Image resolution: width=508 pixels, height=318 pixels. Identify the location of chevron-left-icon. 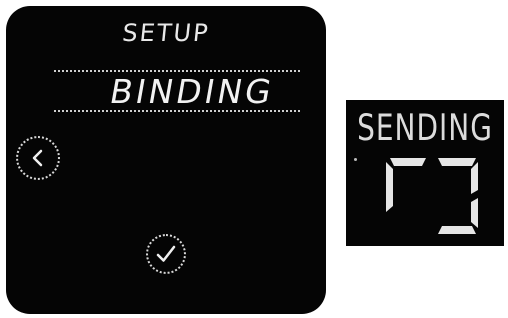
(37, 158).